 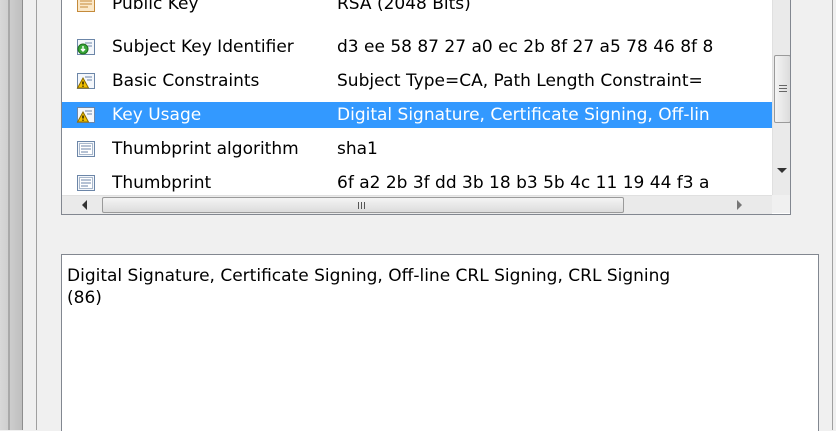 What do you see at coordinates (417, 149) in the screenshot?
I see `list-item: Thumbprint algorithm sha1` at bounding box center [417, 149].